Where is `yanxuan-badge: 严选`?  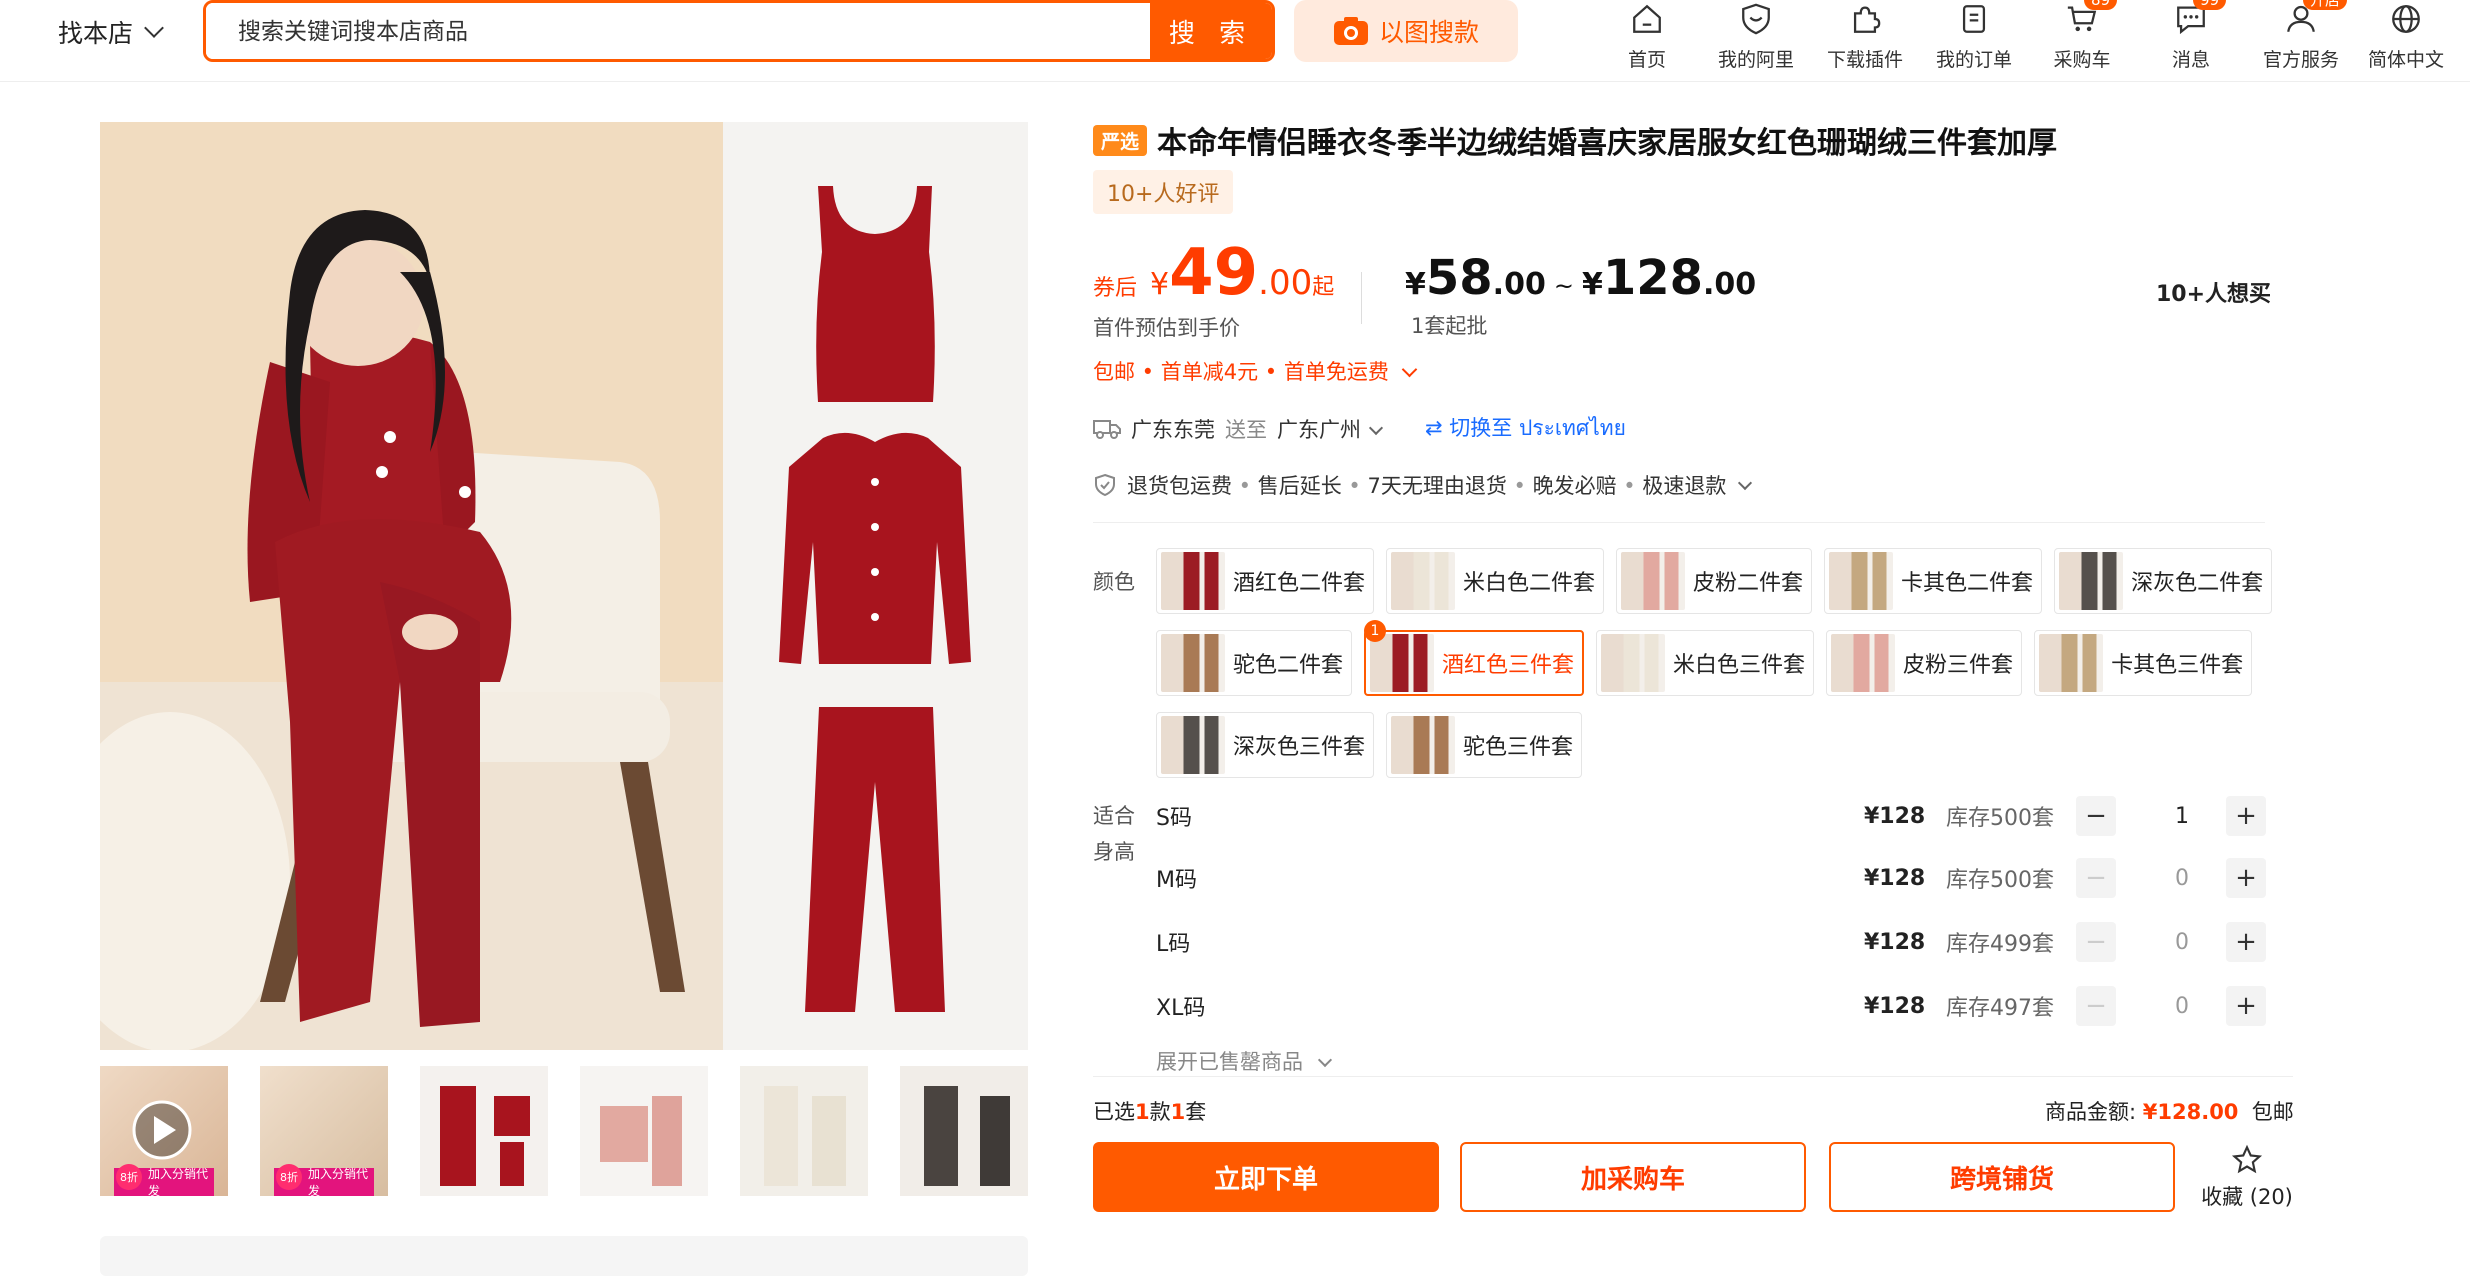 yanxuan-badge: 严选 is located at coordinates (1120, 140).